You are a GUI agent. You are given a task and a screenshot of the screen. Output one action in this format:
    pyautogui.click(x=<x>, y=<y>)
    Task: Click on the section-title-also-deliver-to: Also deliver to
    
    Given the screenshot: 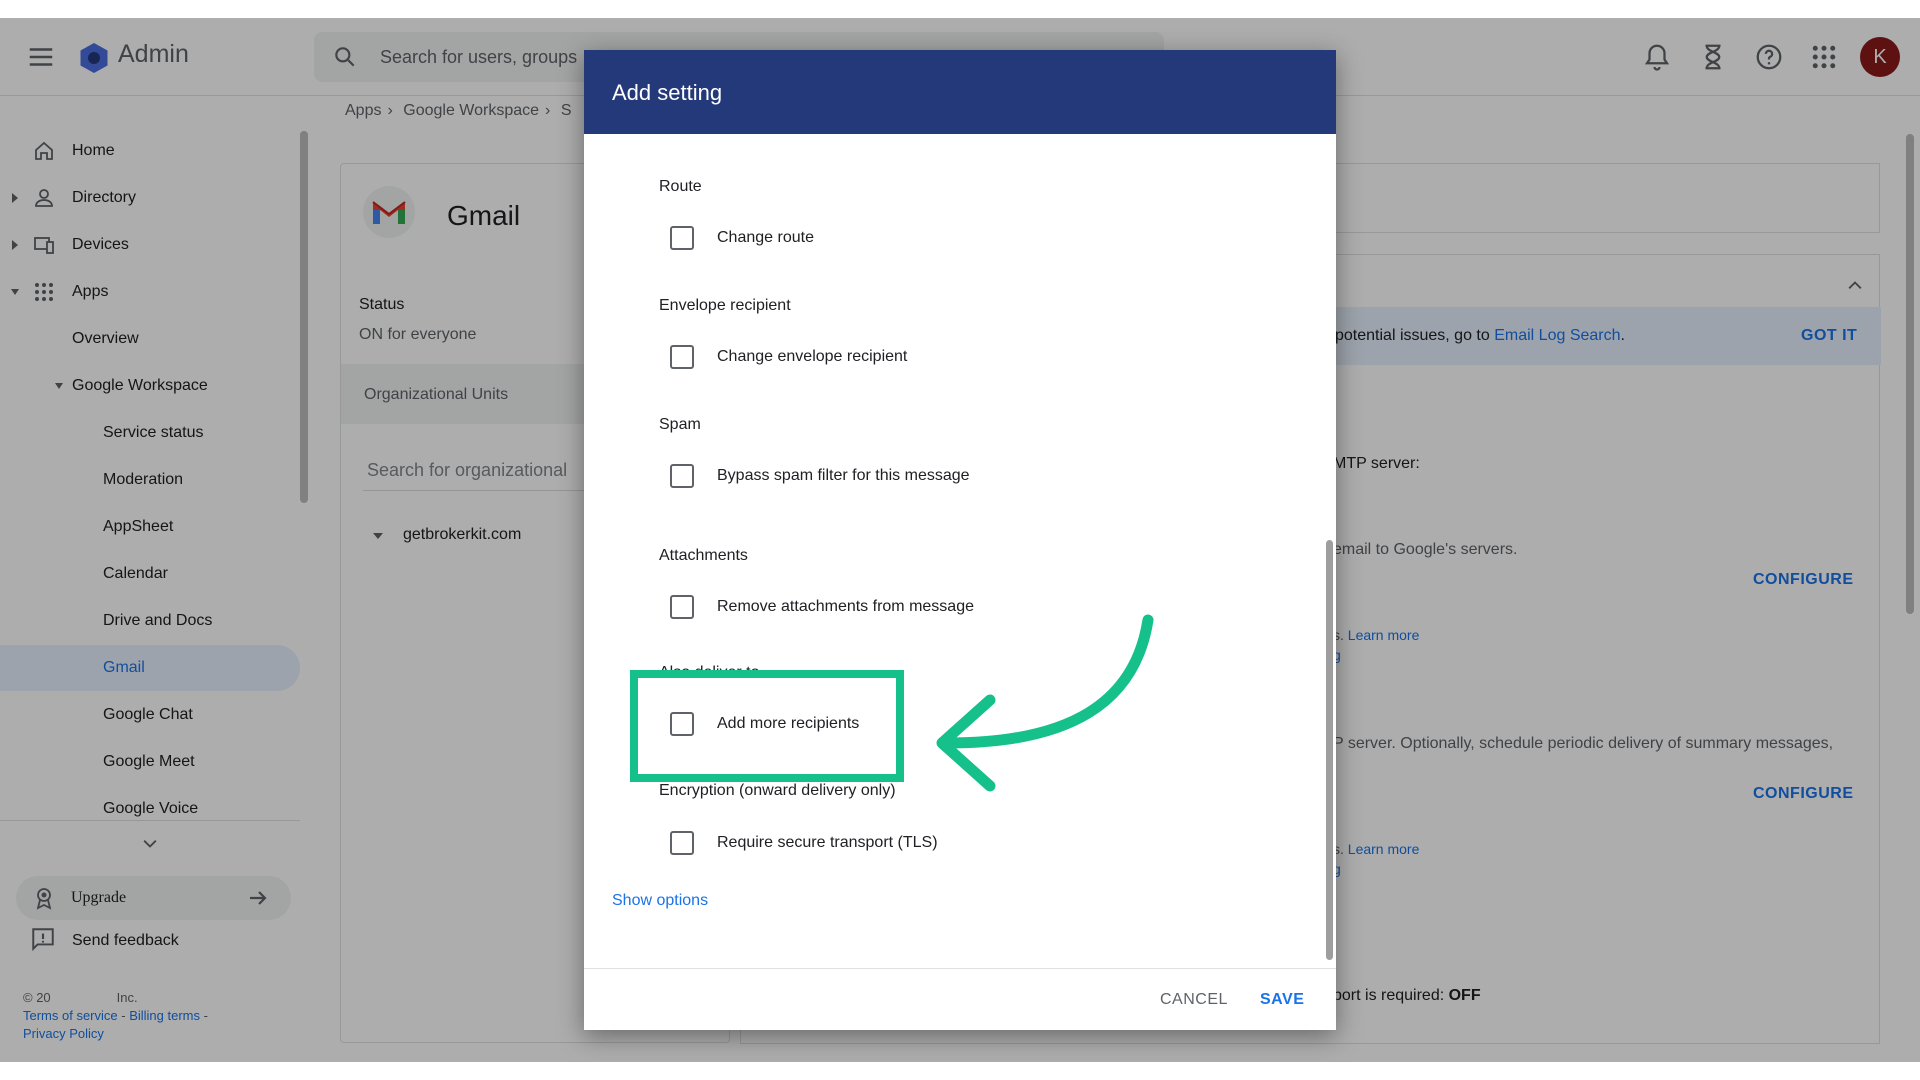 What is the action you would take?
    pyautogui.click(x=709, y=672)
    